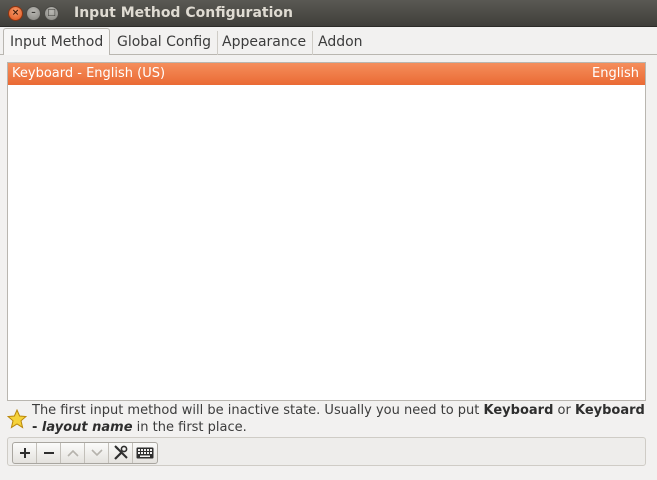 The image size is (657, 480). What do you see at coordinates (57, 41) in the screenshot?
I see `tab-input-method: Input Method` at bounding box center [57, 41].